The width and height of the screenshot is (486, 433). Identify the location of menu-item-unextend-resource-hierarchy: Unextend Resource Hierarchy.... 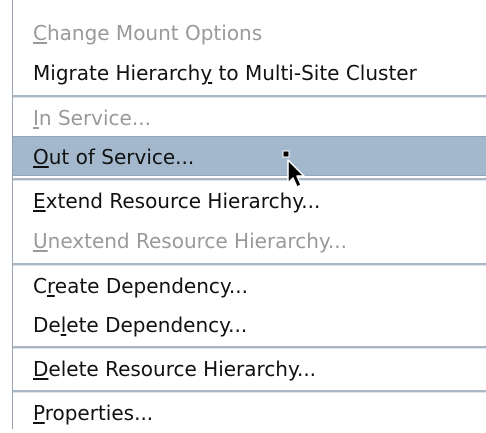
(190, 241).